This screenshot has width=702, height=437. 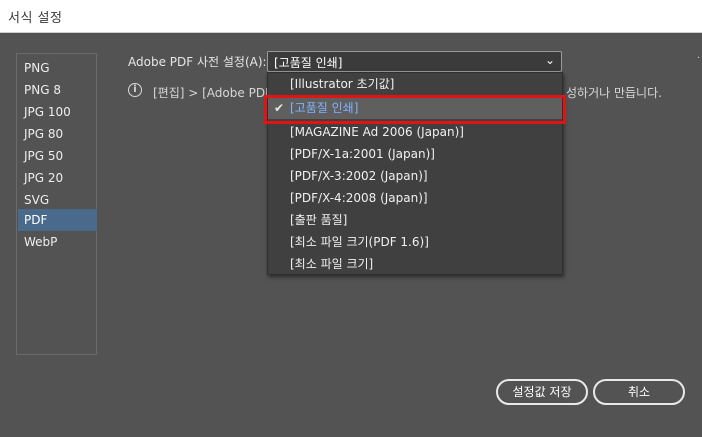 I want to click on preset-select: [고품질 인쇄] ⌄, so click(x=414, y=61).